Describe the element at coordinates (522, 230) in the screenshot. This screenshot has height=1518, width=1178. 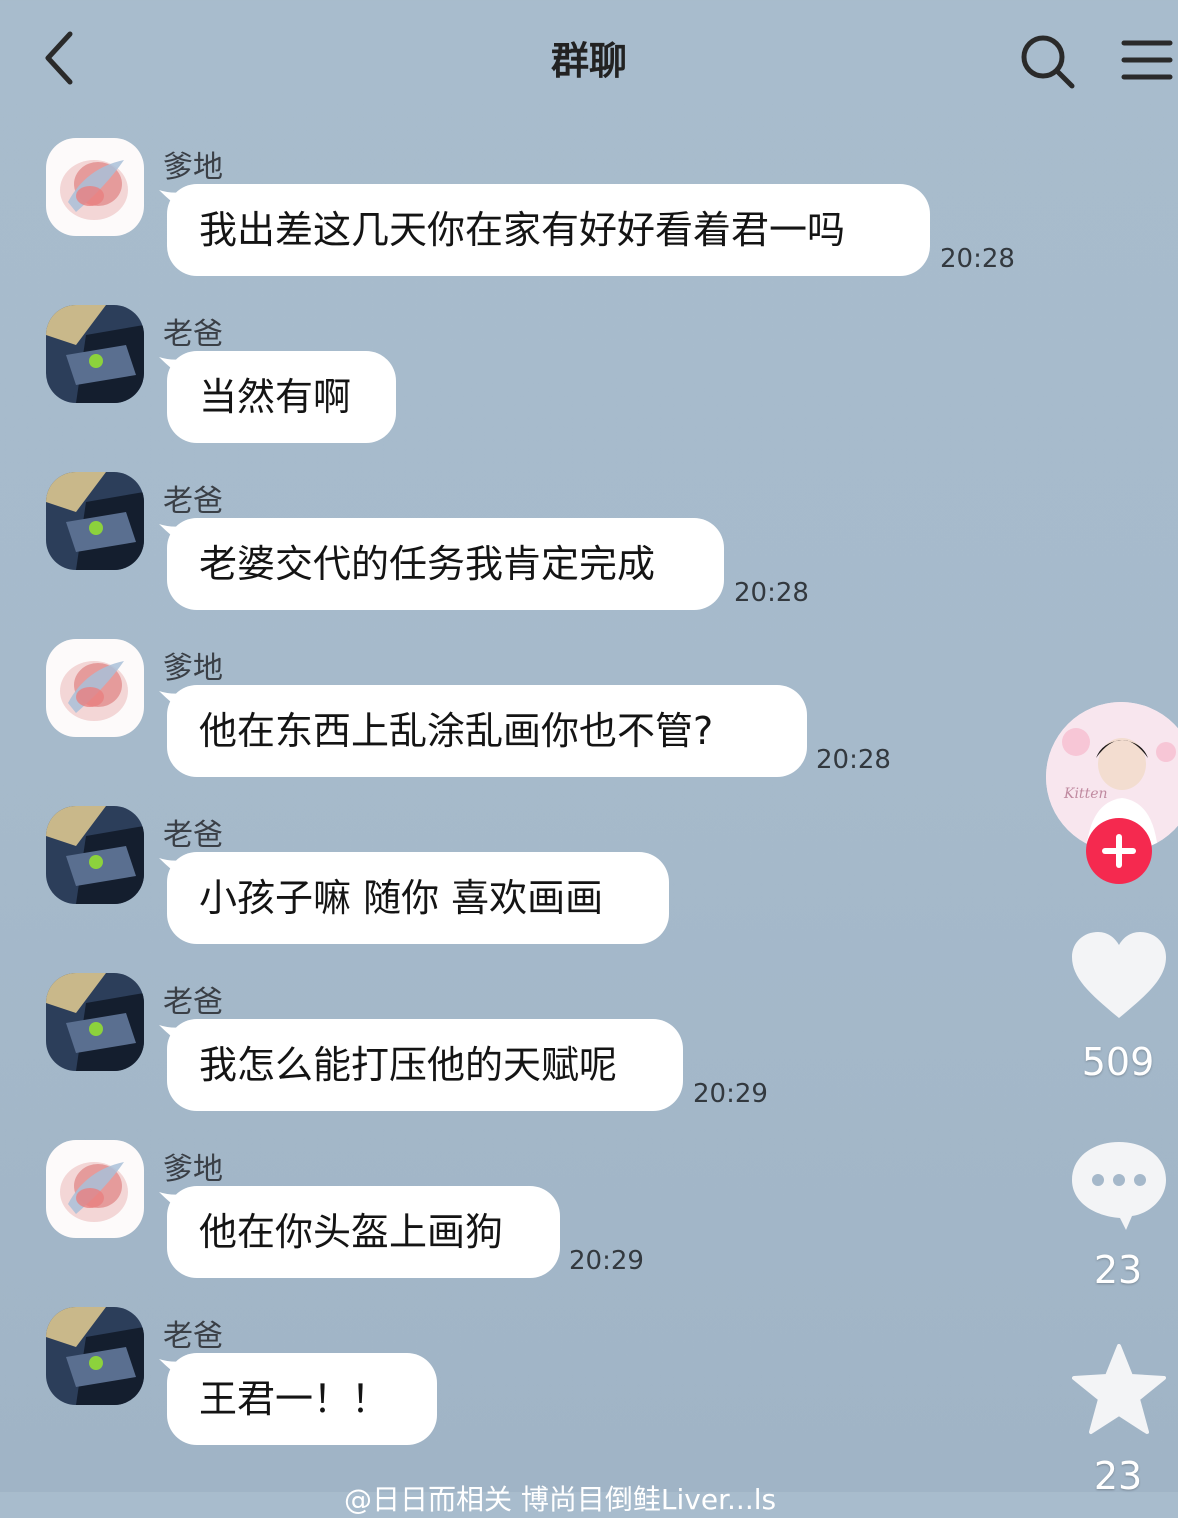
I see `message-text: 我出差这几天你在家有好好看着君一吗` at that location.